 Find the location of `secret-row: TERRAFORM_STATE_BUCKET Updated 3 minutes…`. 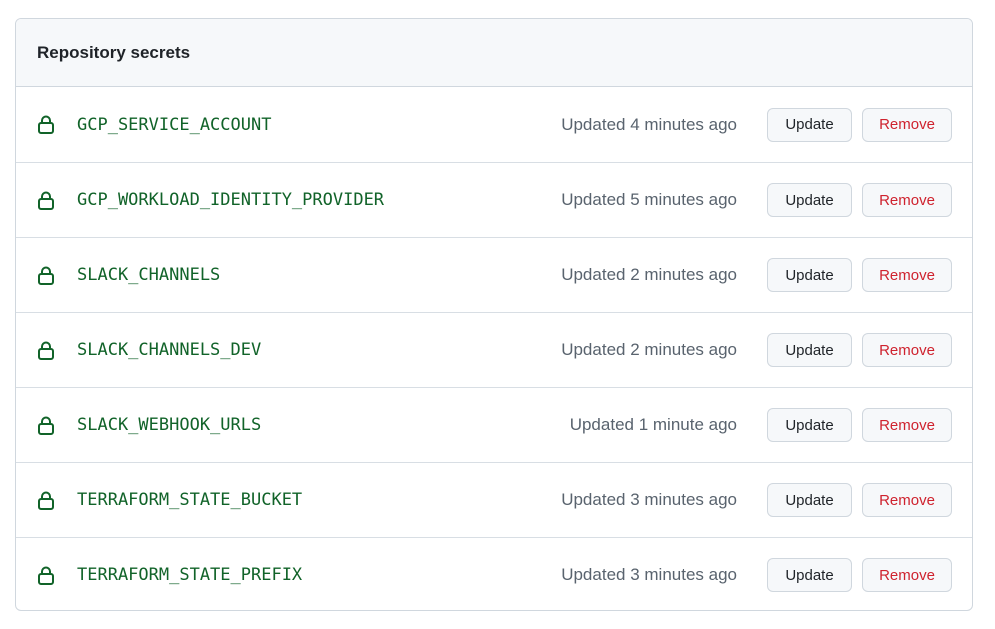

secret-row: TERRAFORM_STATE_BUCKET Updated 3 minutes… is located at coordinates (494, 499).